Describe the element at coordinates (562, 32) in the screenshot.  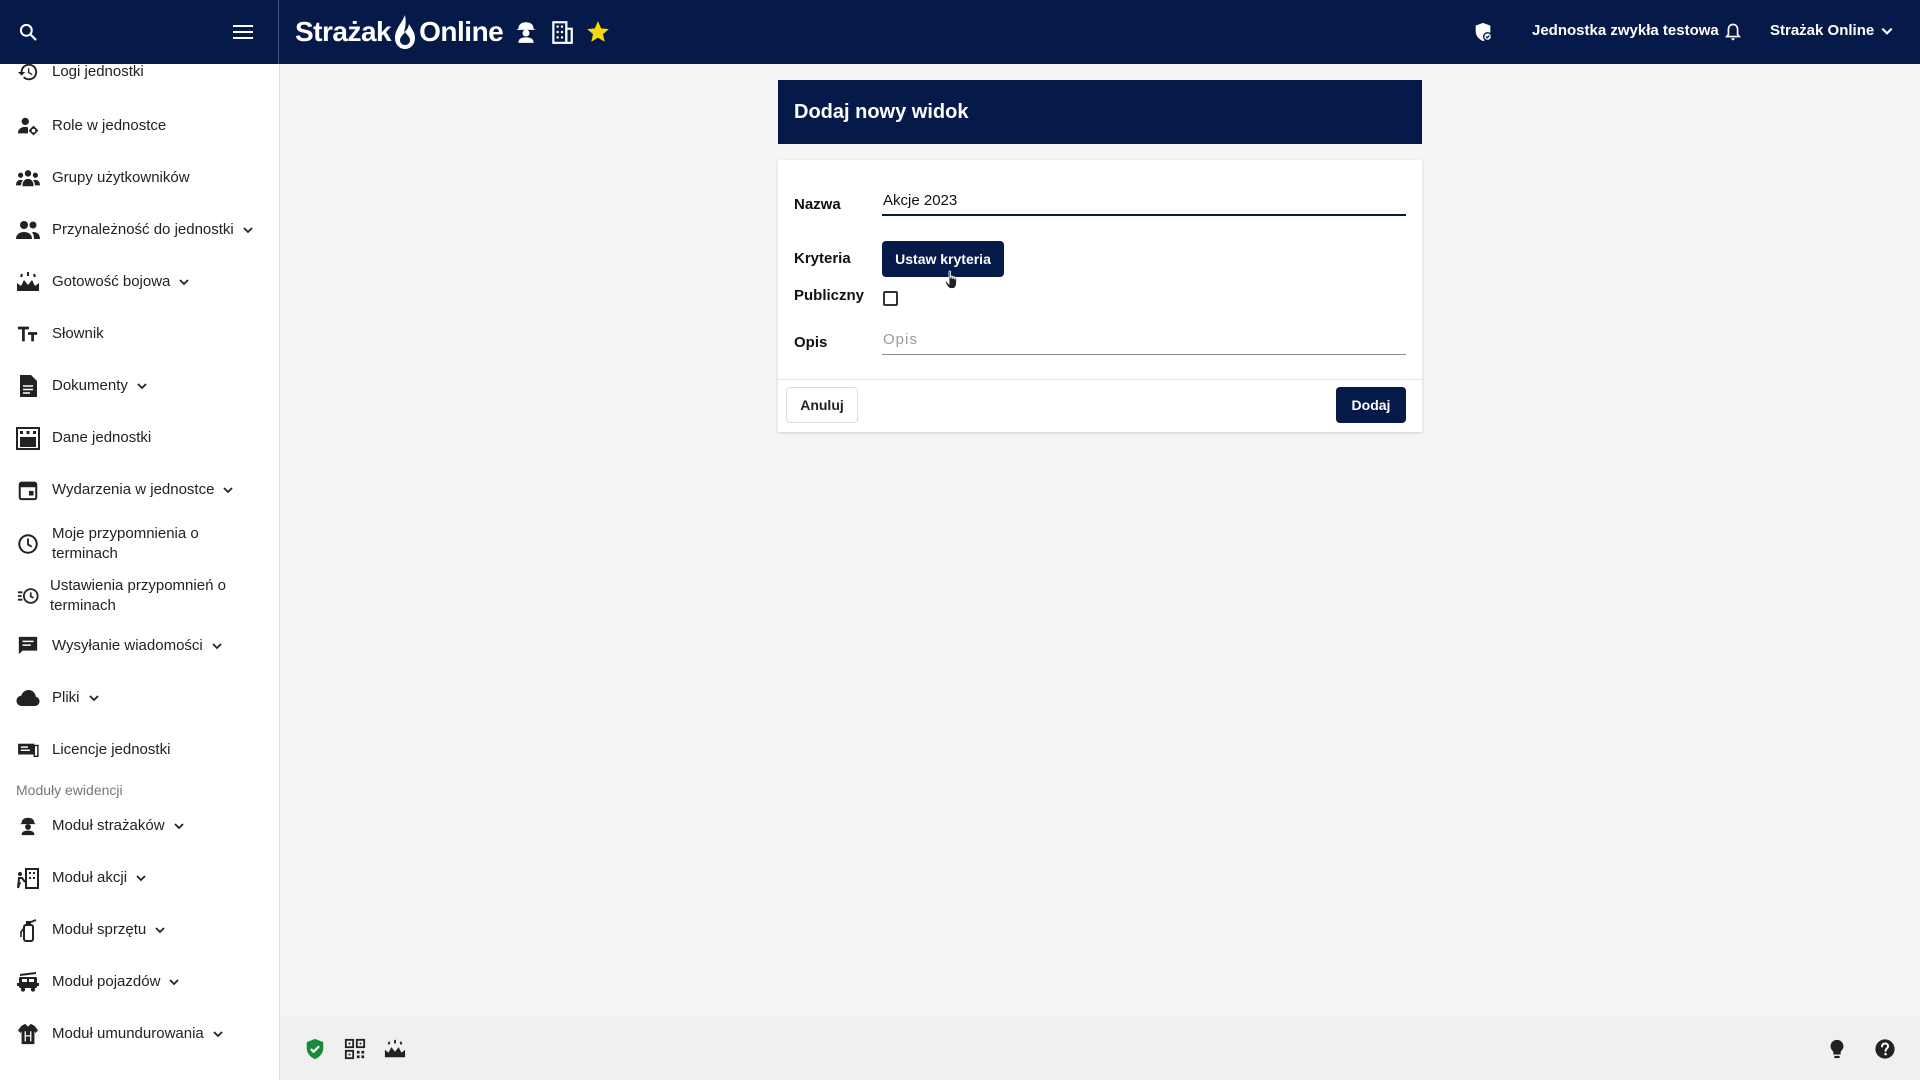
I see `building-icon` at that location.